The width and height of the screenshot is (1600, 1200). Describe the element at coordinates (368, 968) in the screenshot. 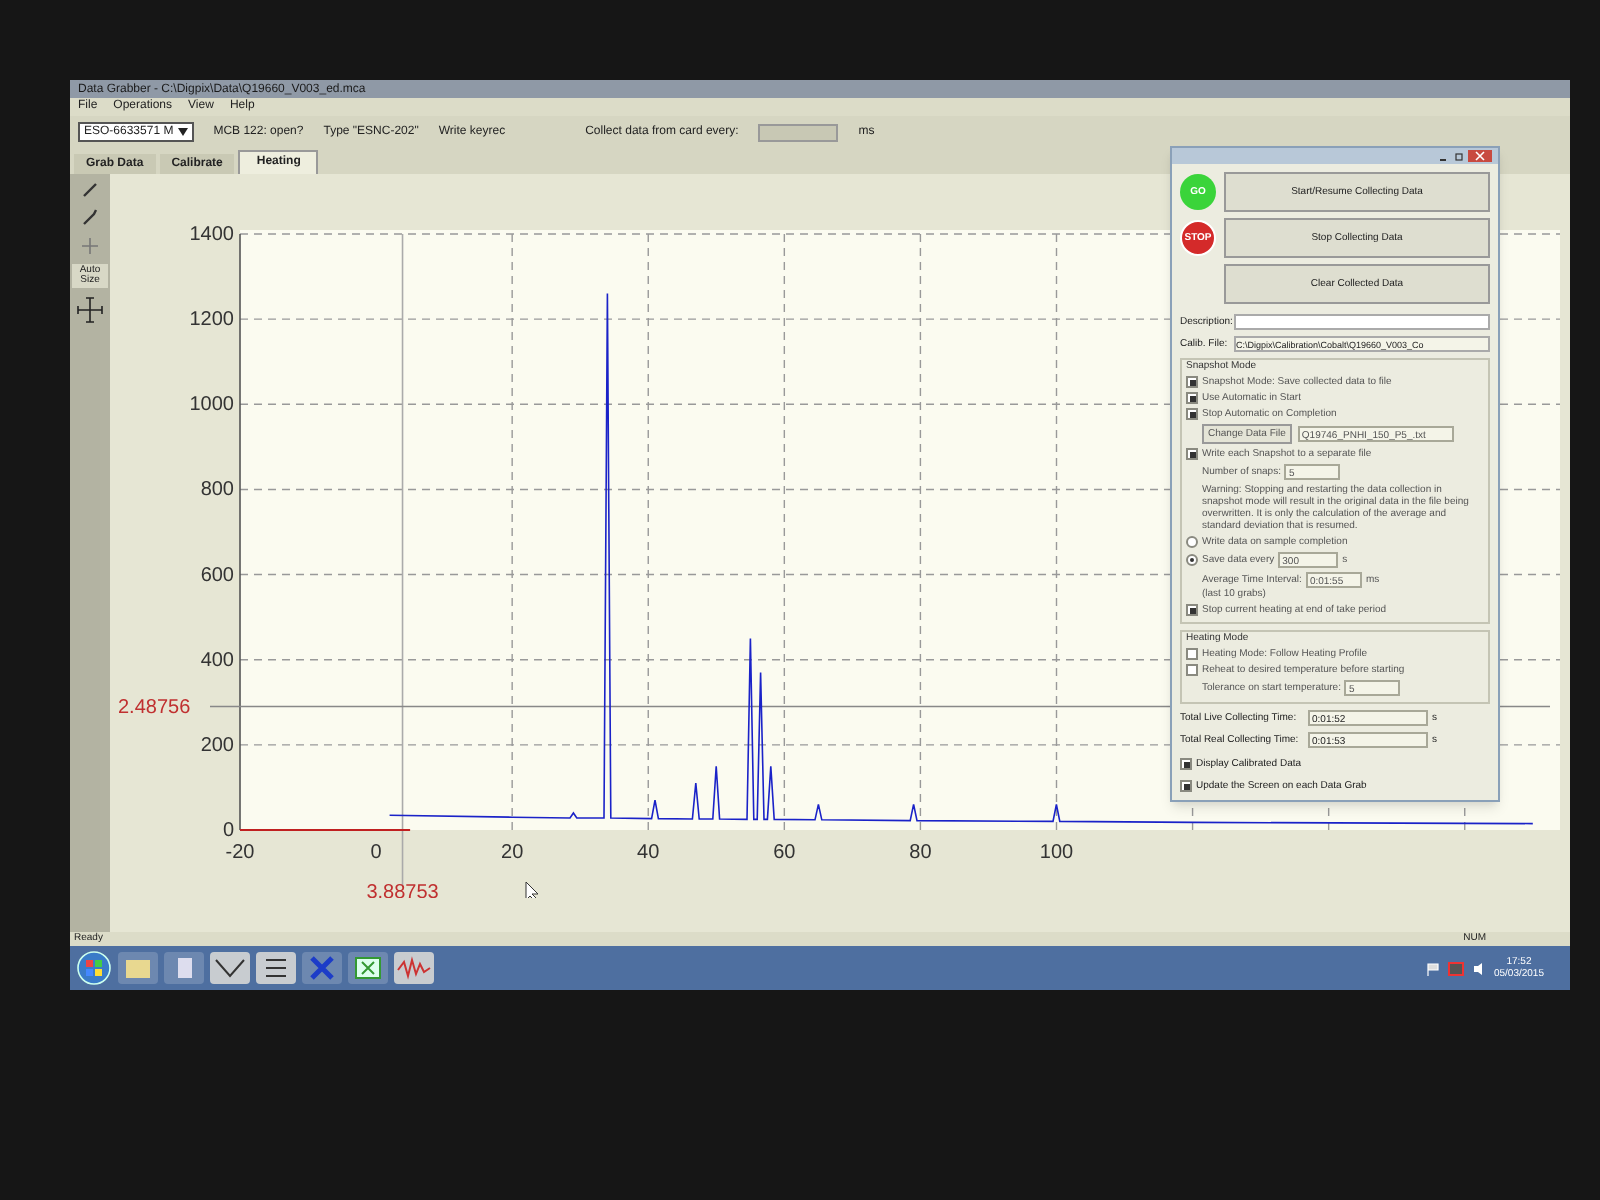

I see `spreadsheet-icon` at that location.